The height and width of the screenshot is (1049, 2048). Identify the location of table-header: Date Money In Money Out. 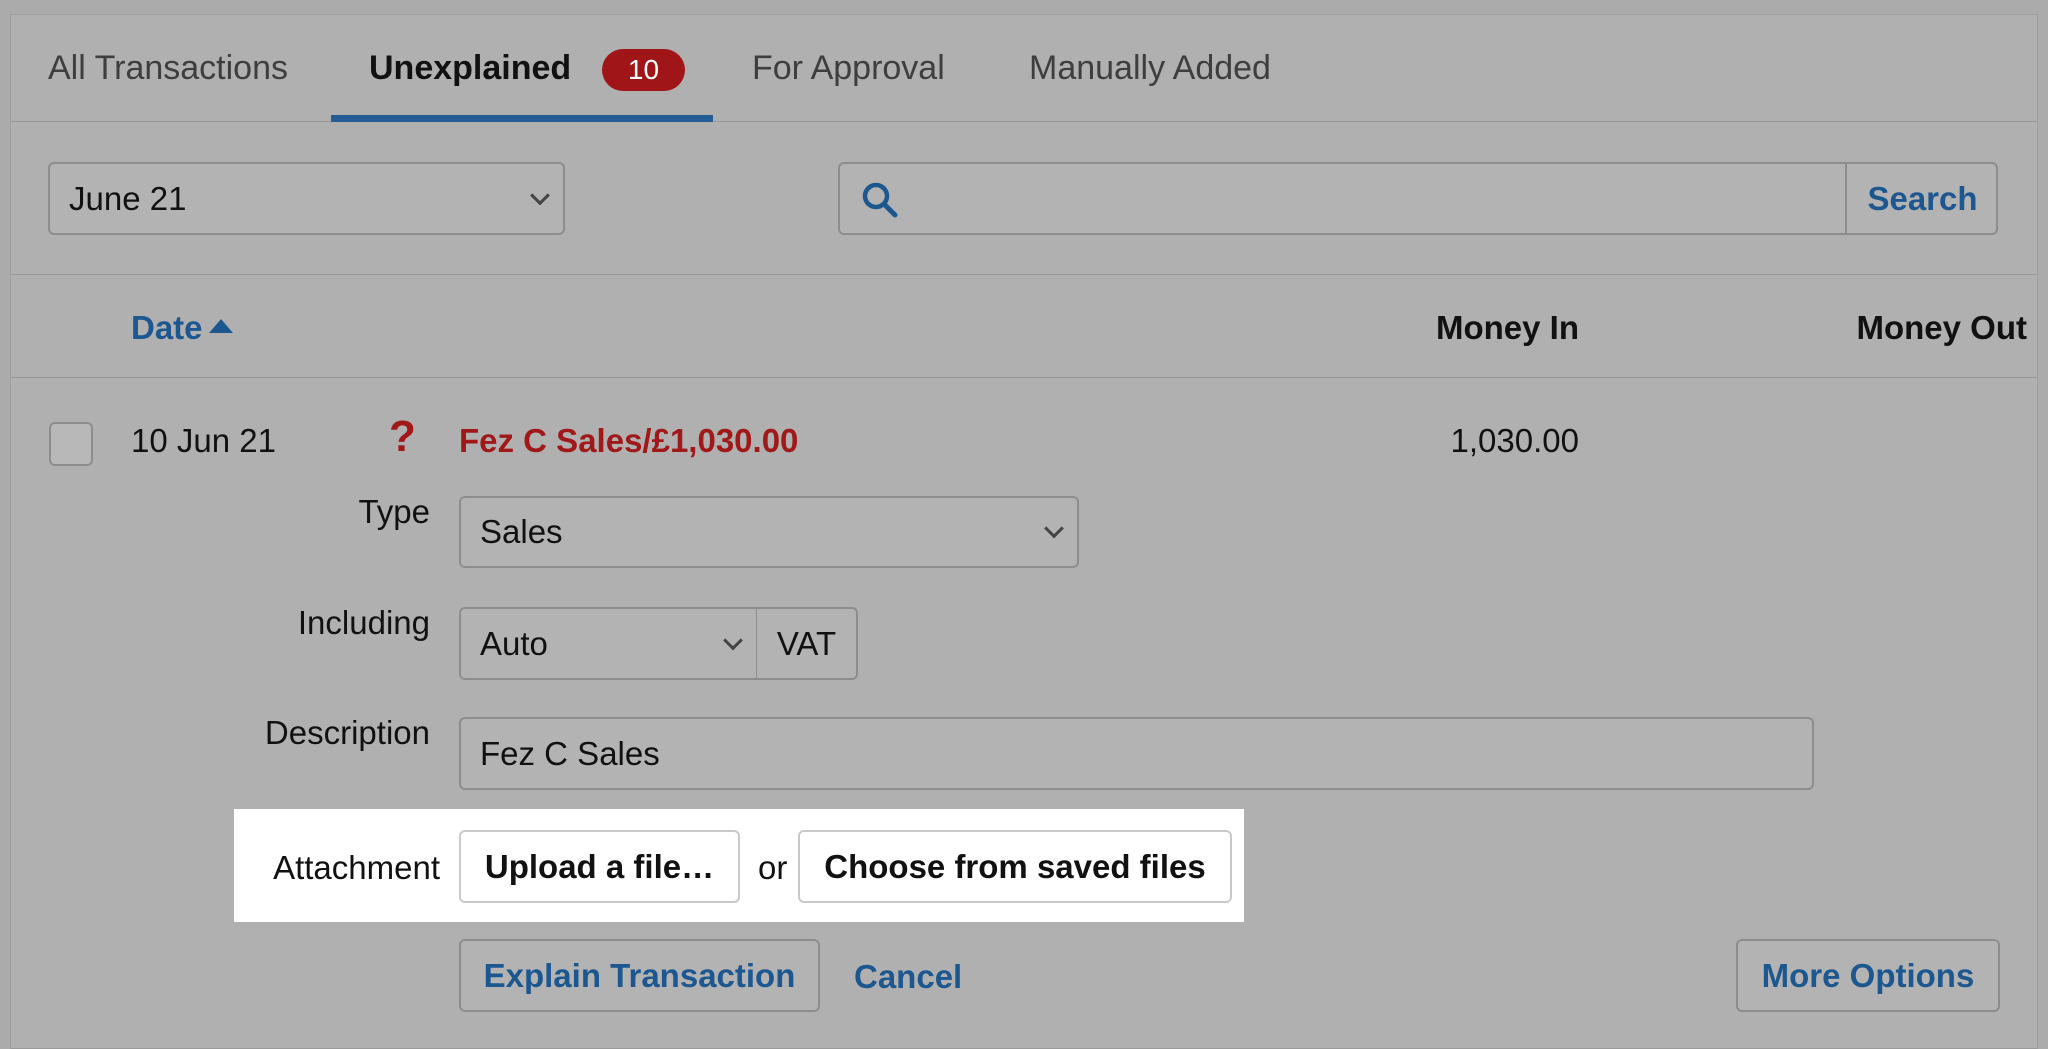
(1024, 326).